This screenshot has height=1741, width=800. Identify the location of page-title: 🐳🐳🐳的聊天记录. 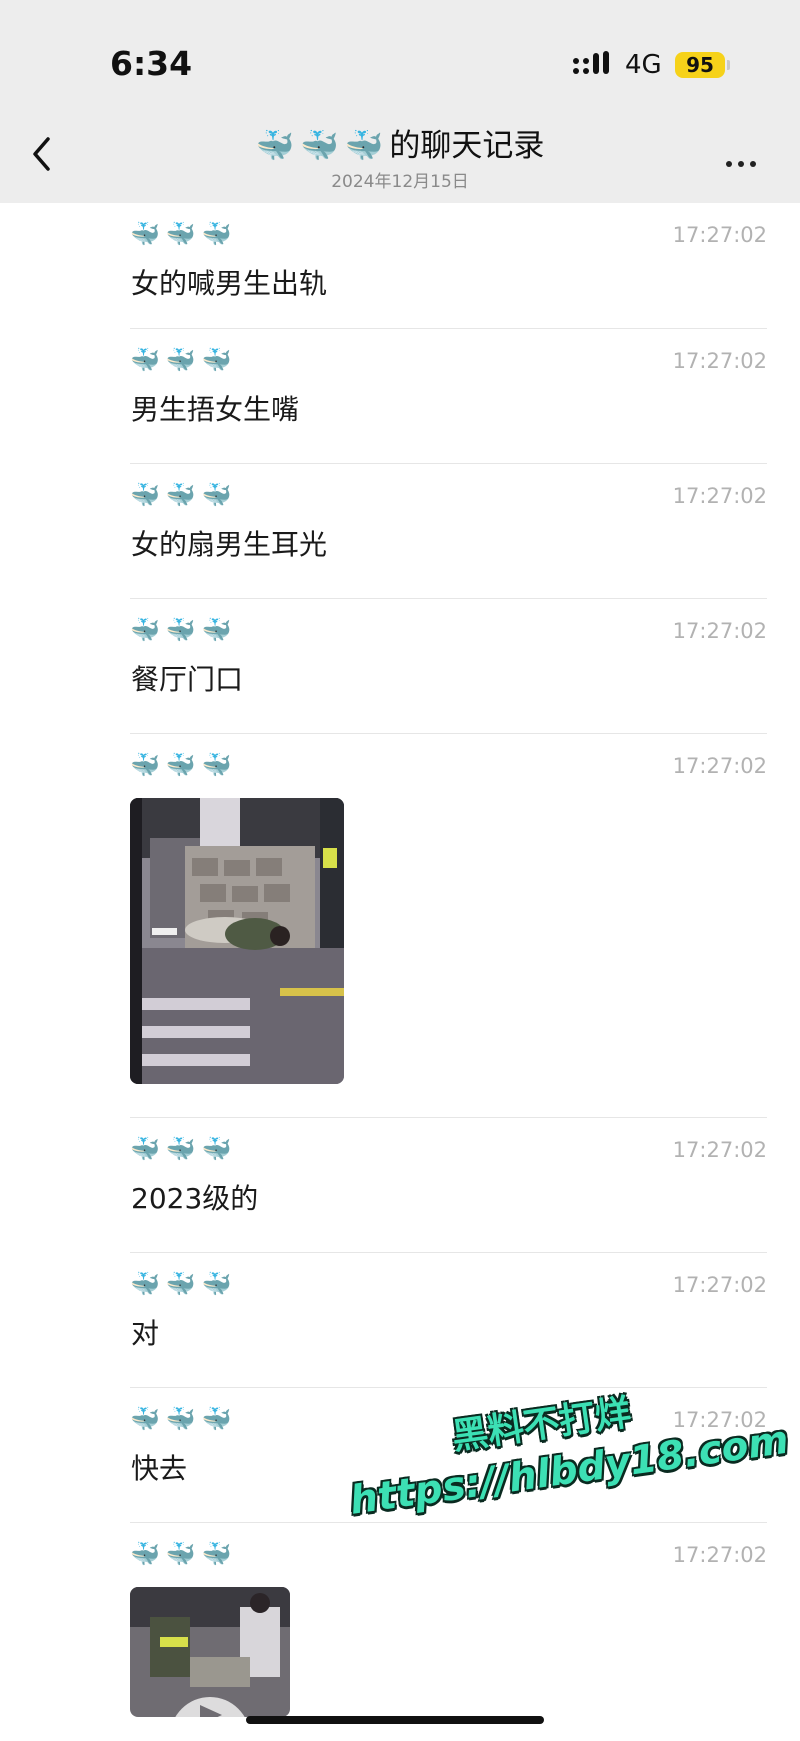
(400, 142).